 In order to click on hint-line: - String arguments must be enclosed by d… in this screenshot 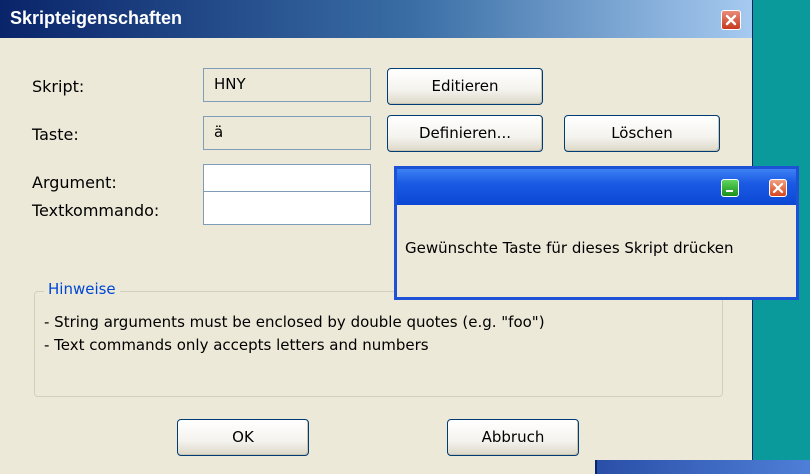, I will do `click(294, 322)`.